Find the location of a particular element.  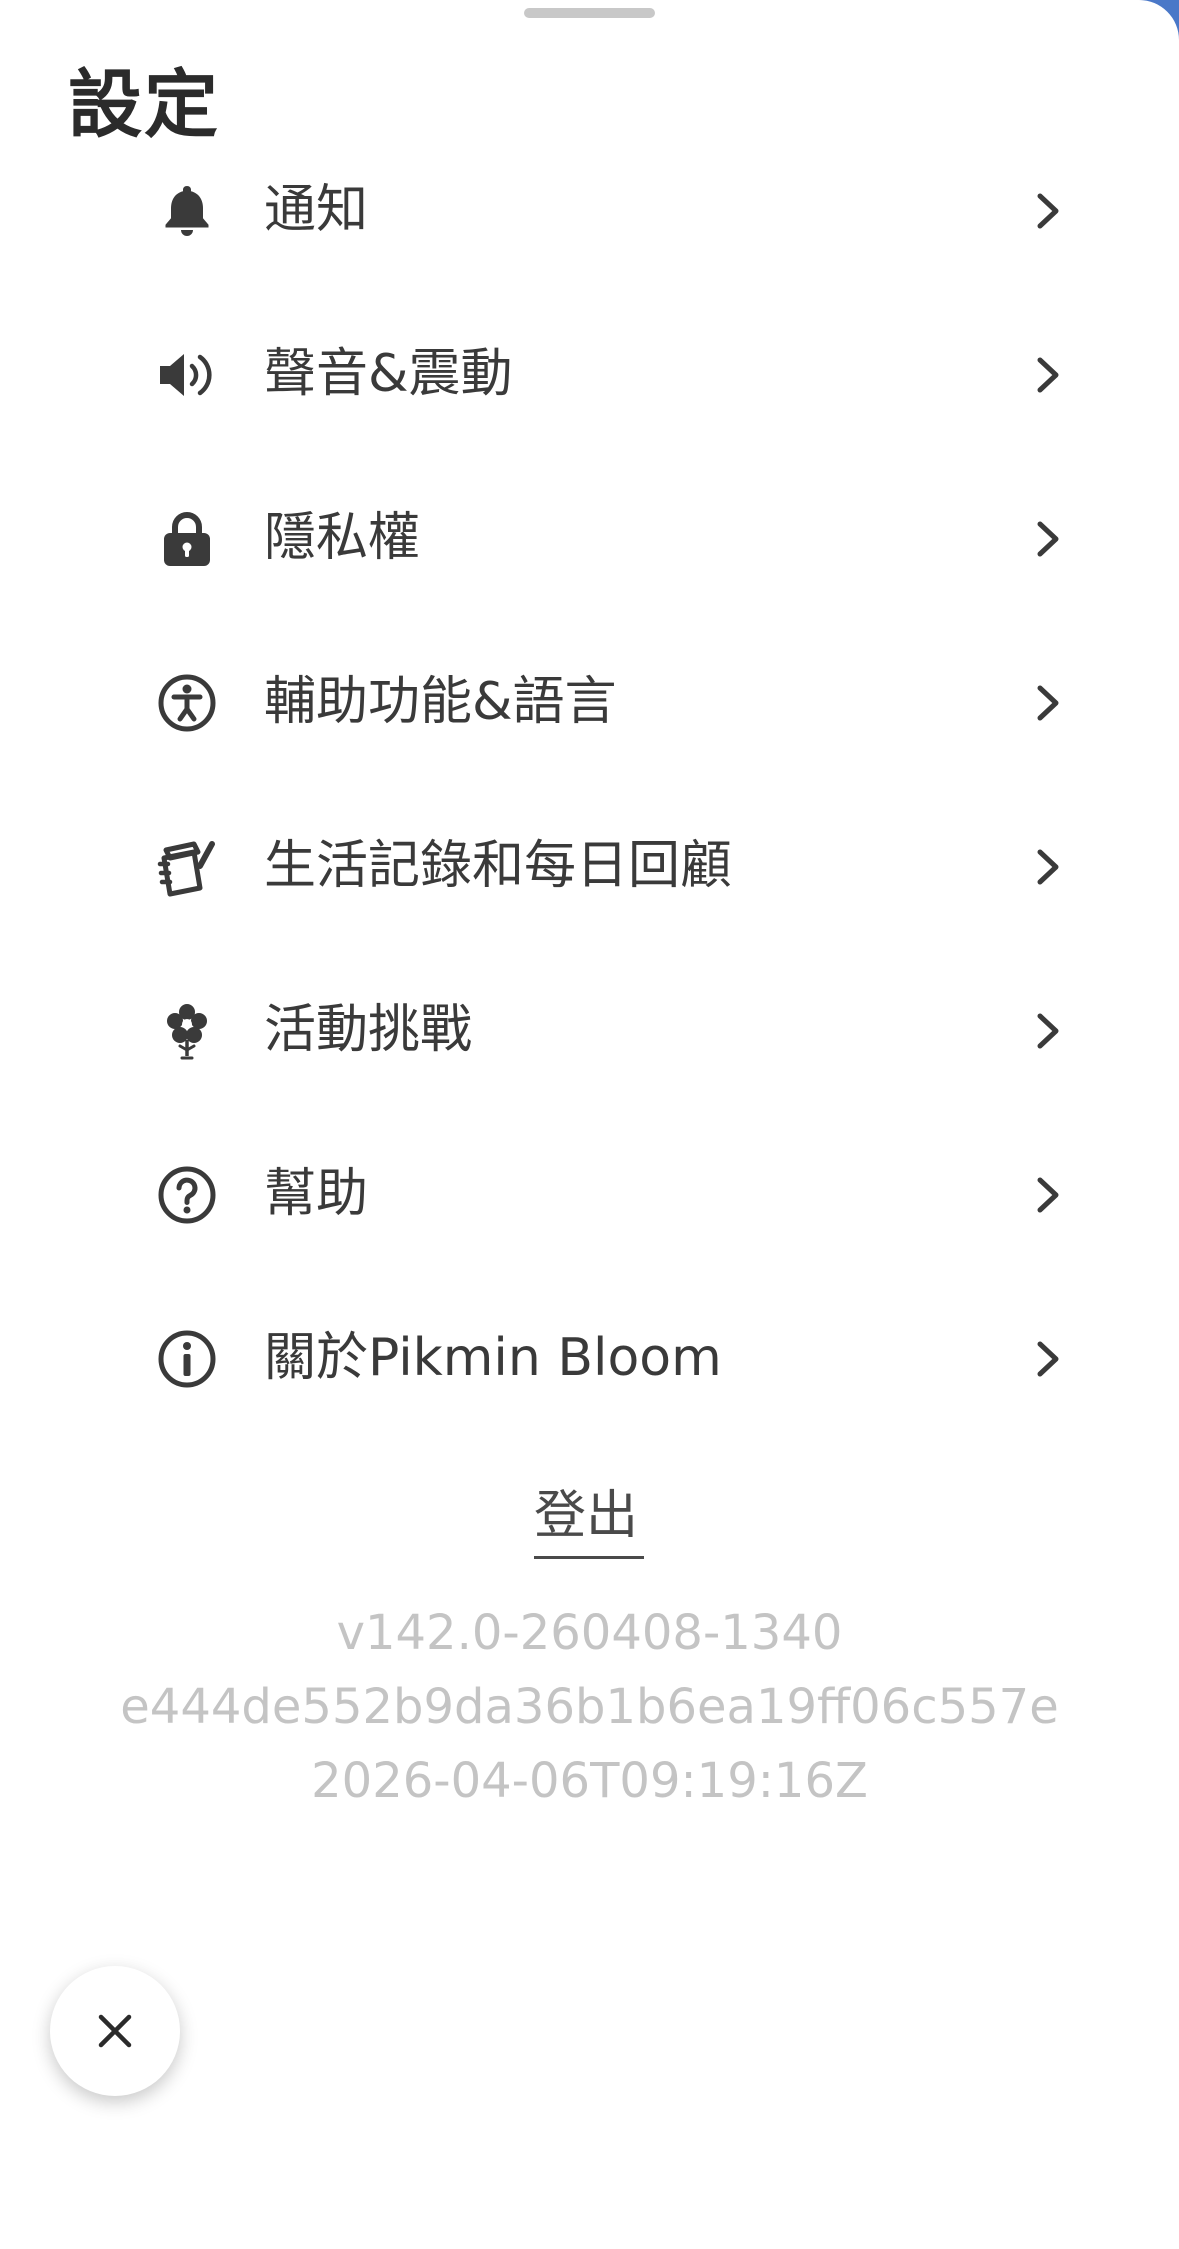

drag-handle is located at coordinates (589, 13).